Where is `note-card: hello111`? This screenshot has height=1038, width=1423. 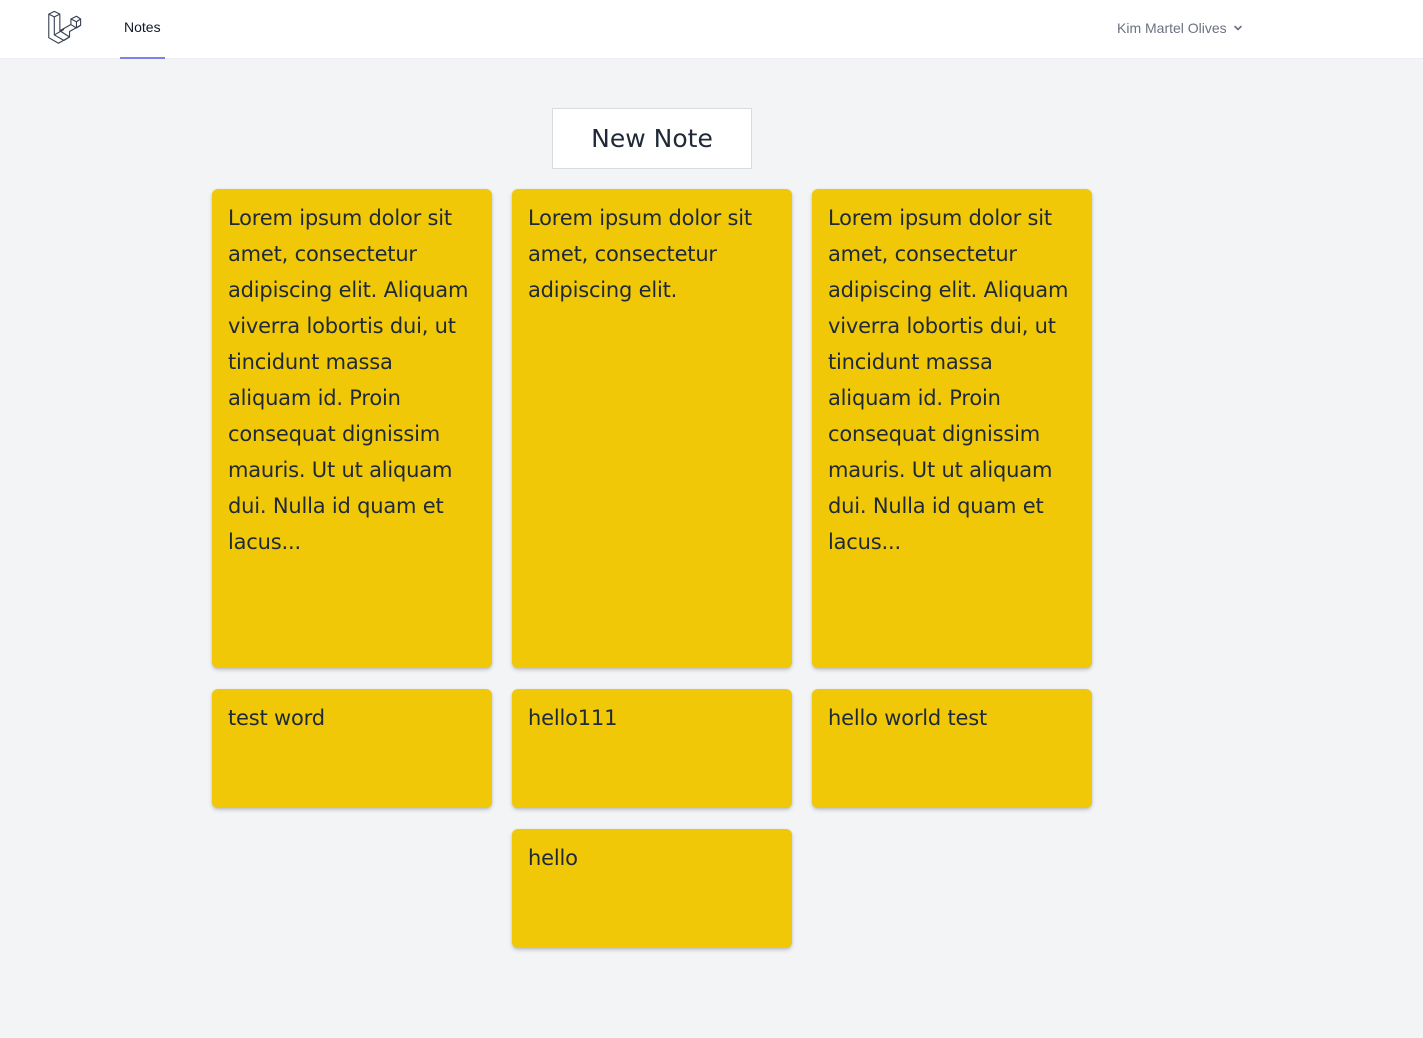 note-card: hello111 is located at coordinates (652, 748).